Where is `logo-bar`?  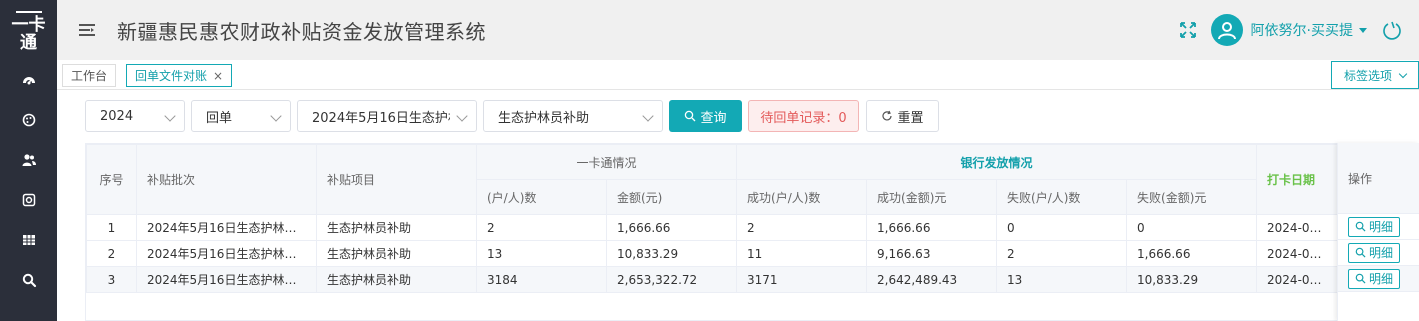 logo-bar is located at coordinates (28, 12).